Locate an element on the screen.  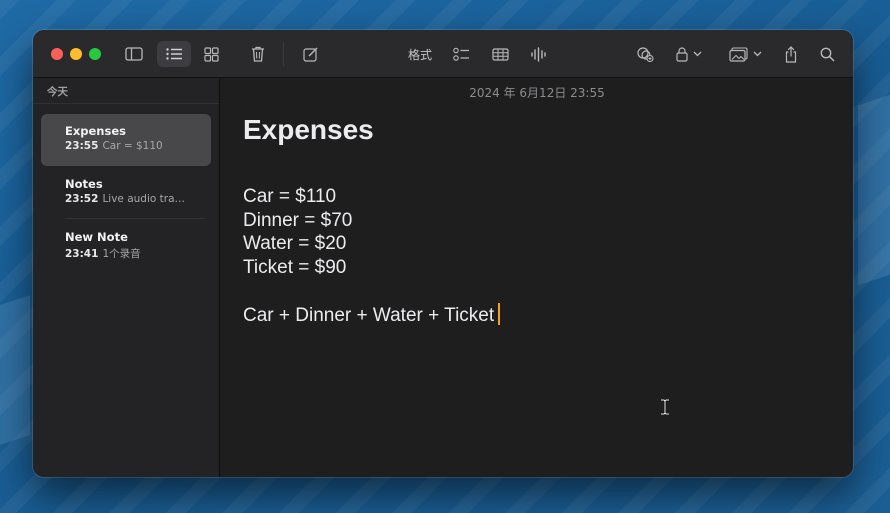
search-icon is located at coordinates (827, 54).